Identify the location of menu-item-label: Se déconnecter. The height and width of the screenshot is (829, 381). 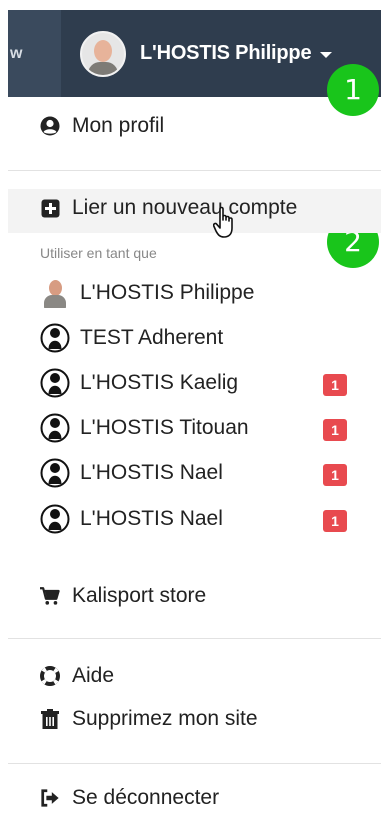
(146, 797).